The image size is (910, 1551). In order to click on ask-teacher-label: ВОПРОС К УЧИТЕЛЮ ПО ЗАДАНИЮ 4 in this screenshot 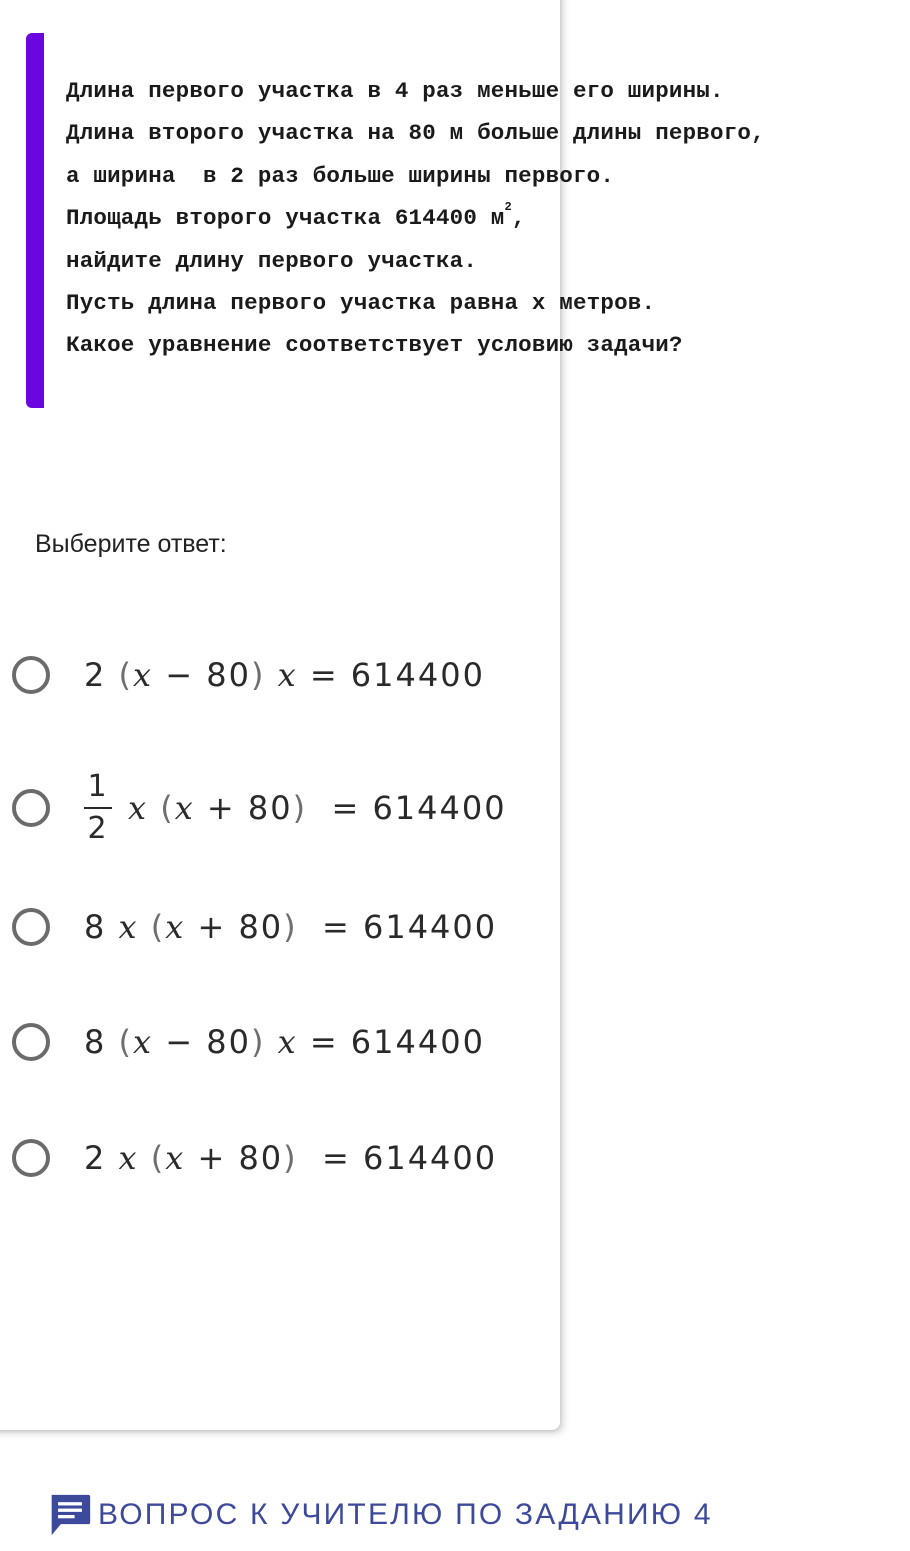, I will do `click(405, 1514)`.